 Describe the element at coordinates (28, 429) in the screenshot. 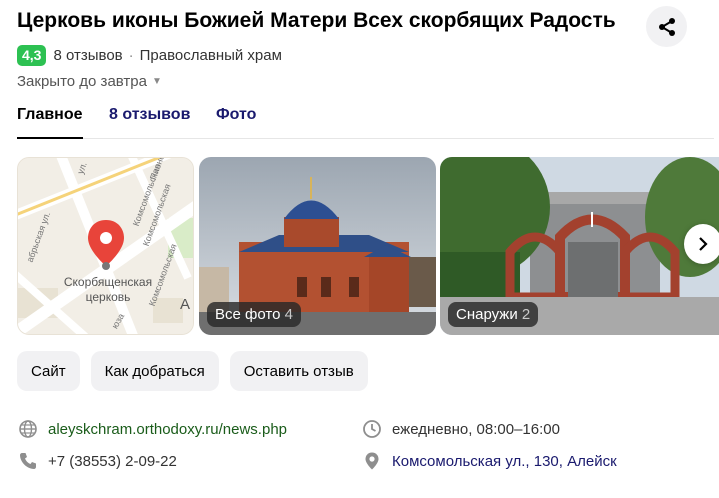

I see `globe-icon` at that location.